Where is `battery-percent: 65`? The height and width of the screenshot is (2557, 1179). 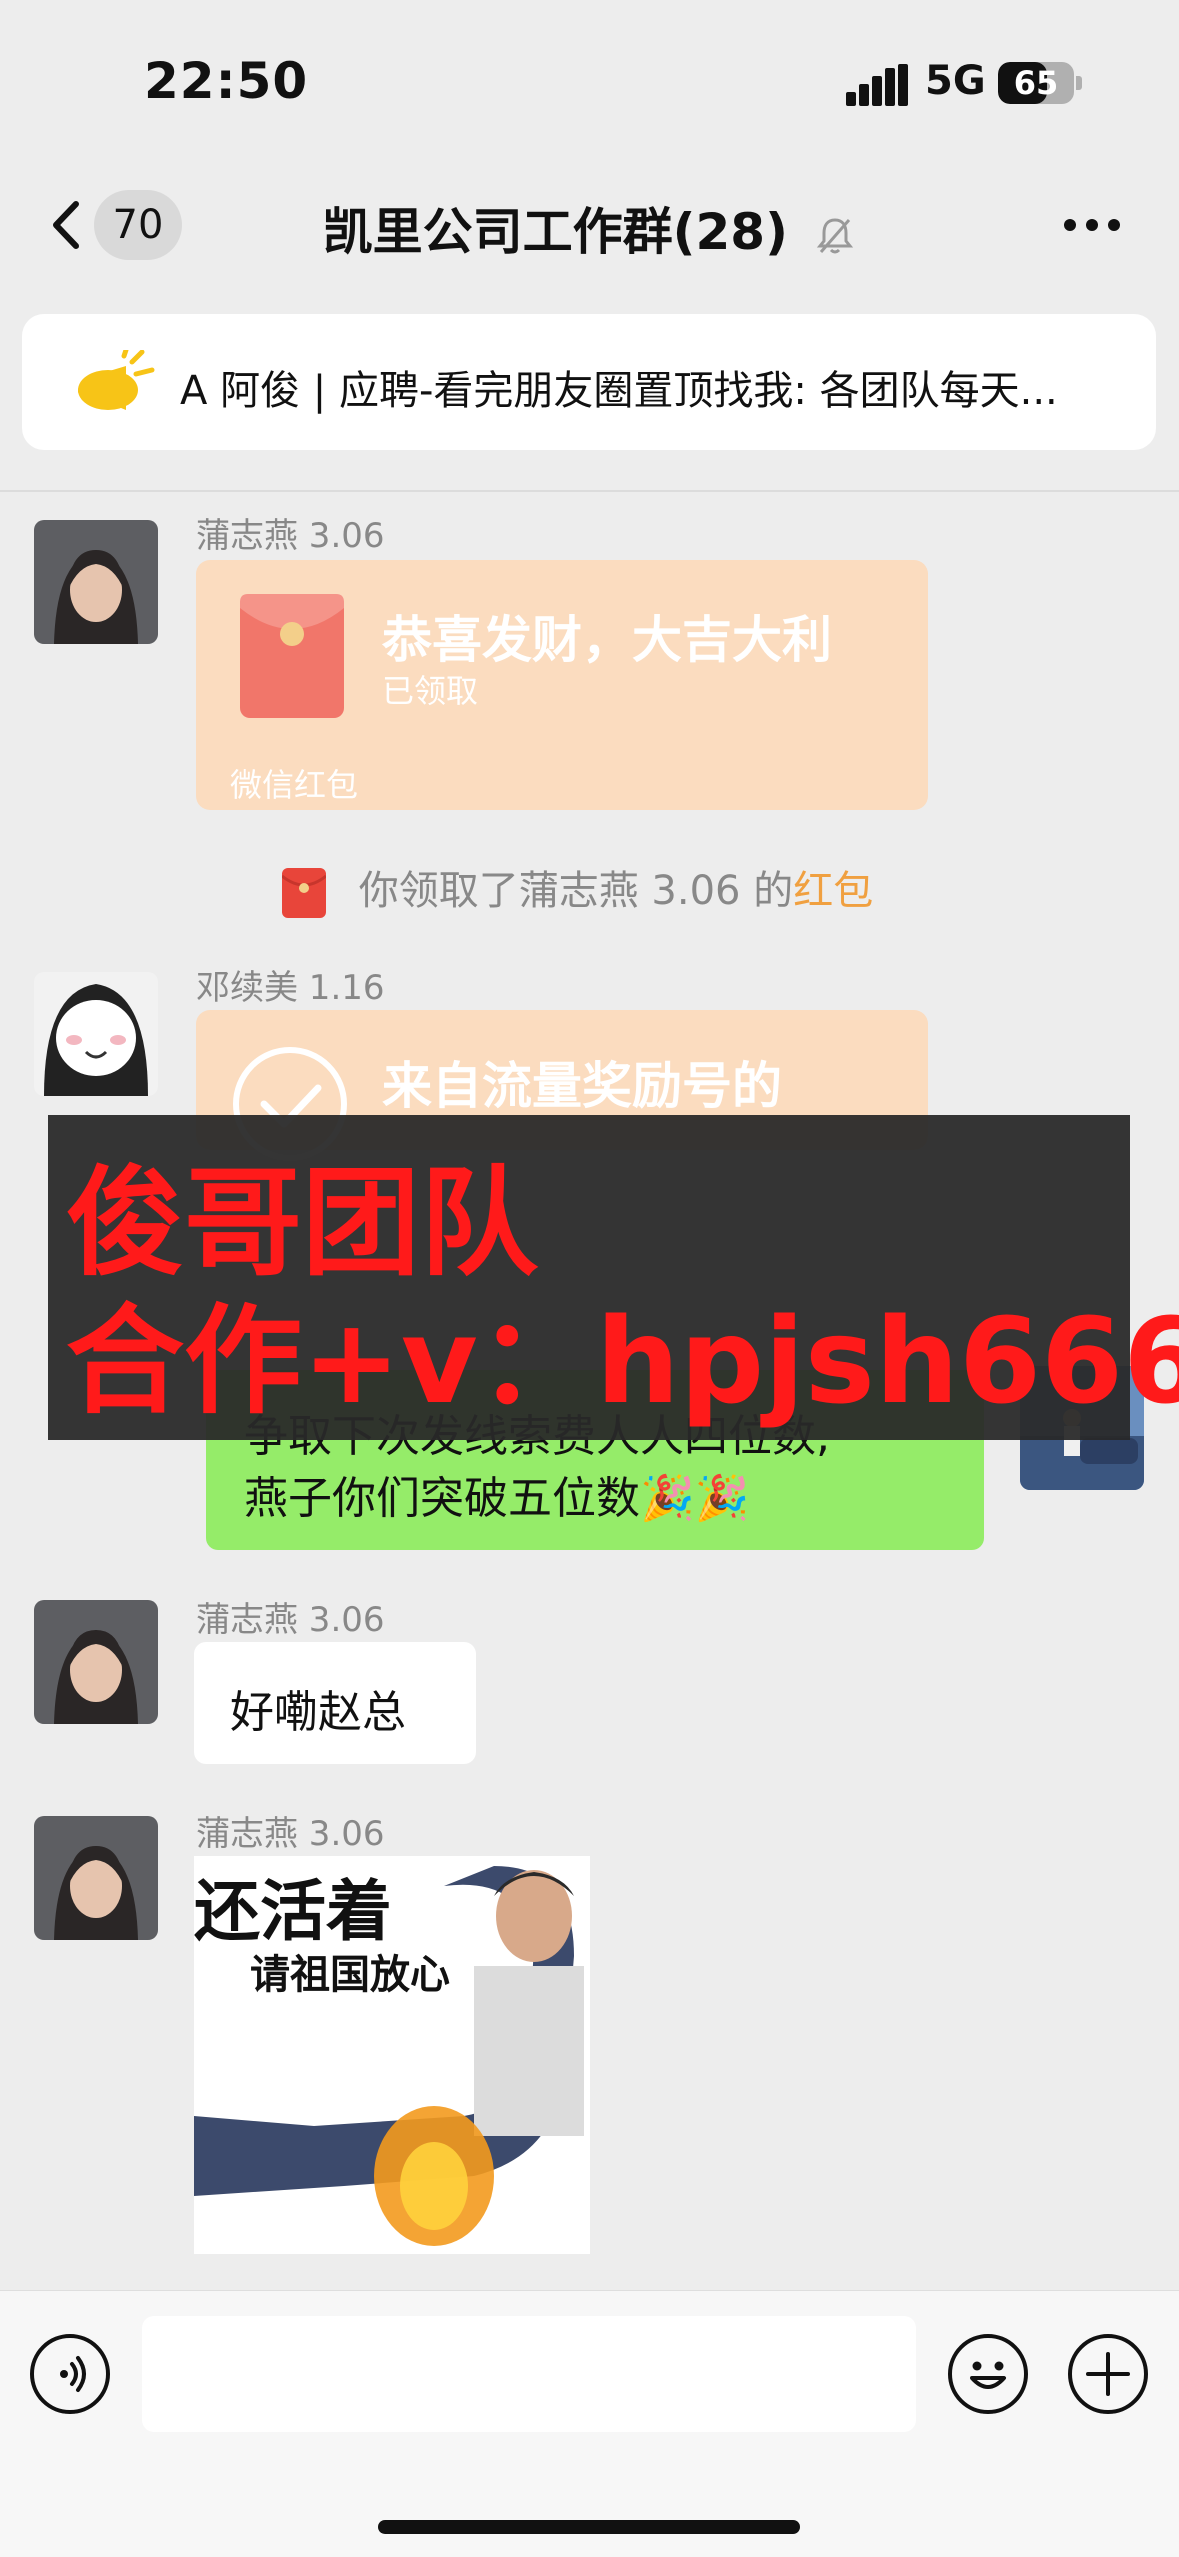 battery-percent: 65 is located at coordinates (1036, 83).